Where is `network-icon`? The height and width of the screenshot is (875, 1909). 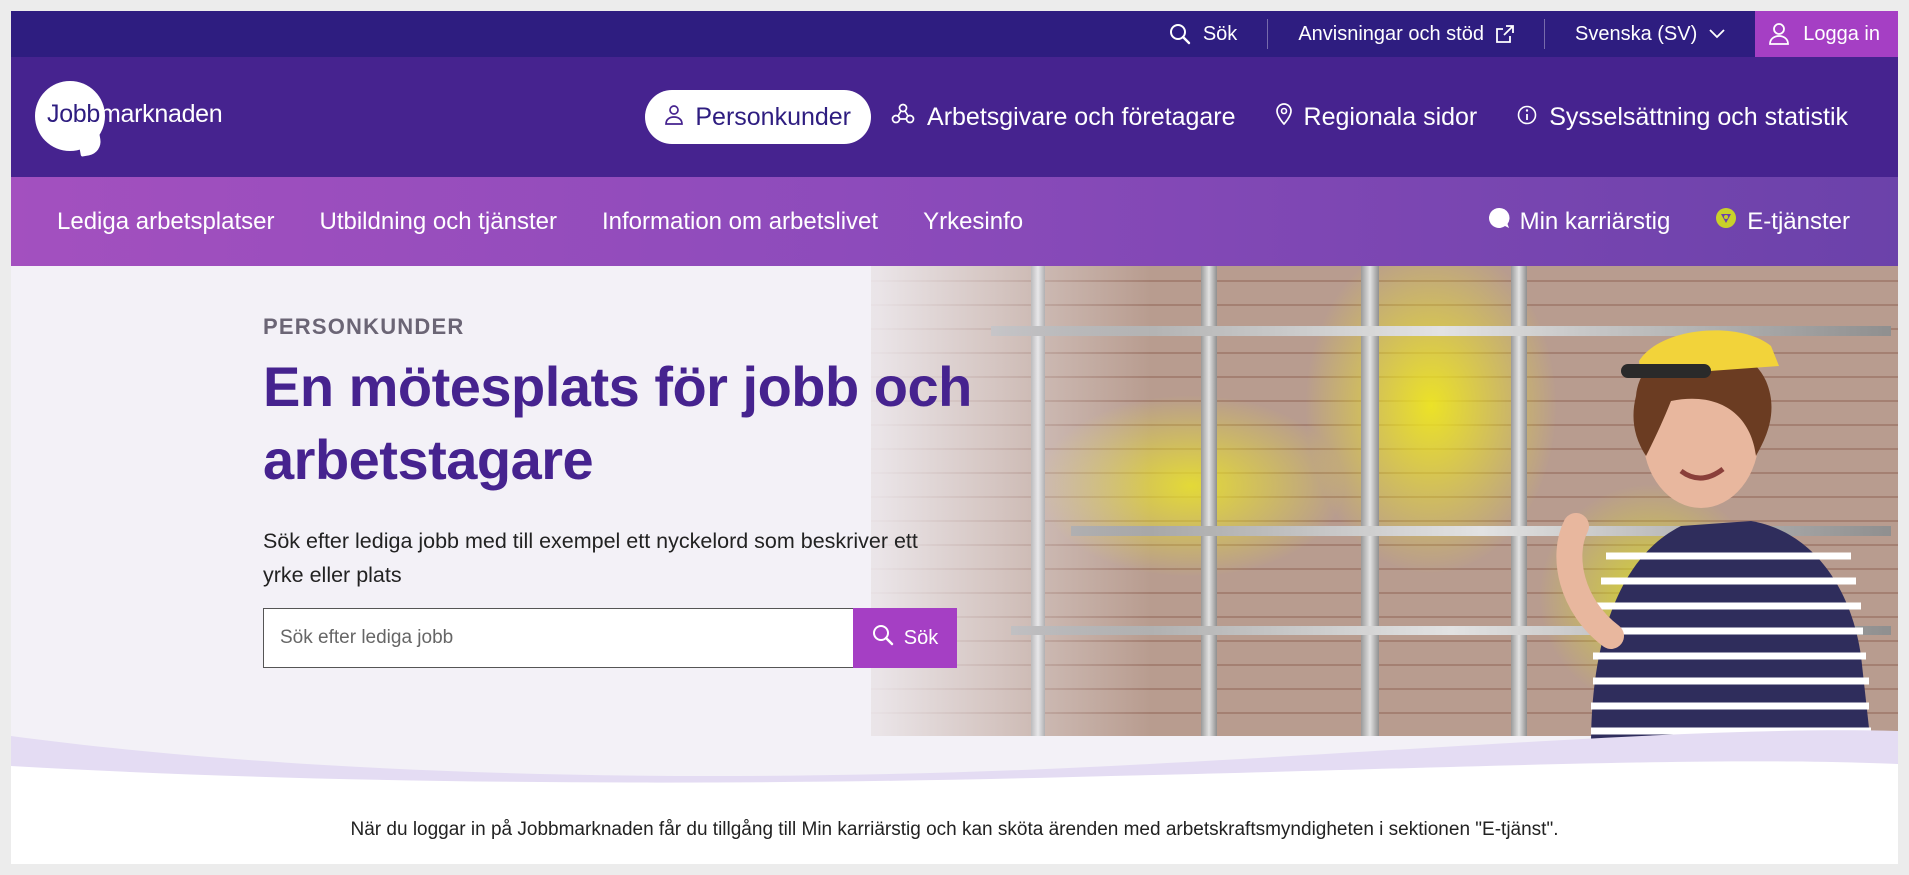
network-icon is located at coordinates (903, 117).